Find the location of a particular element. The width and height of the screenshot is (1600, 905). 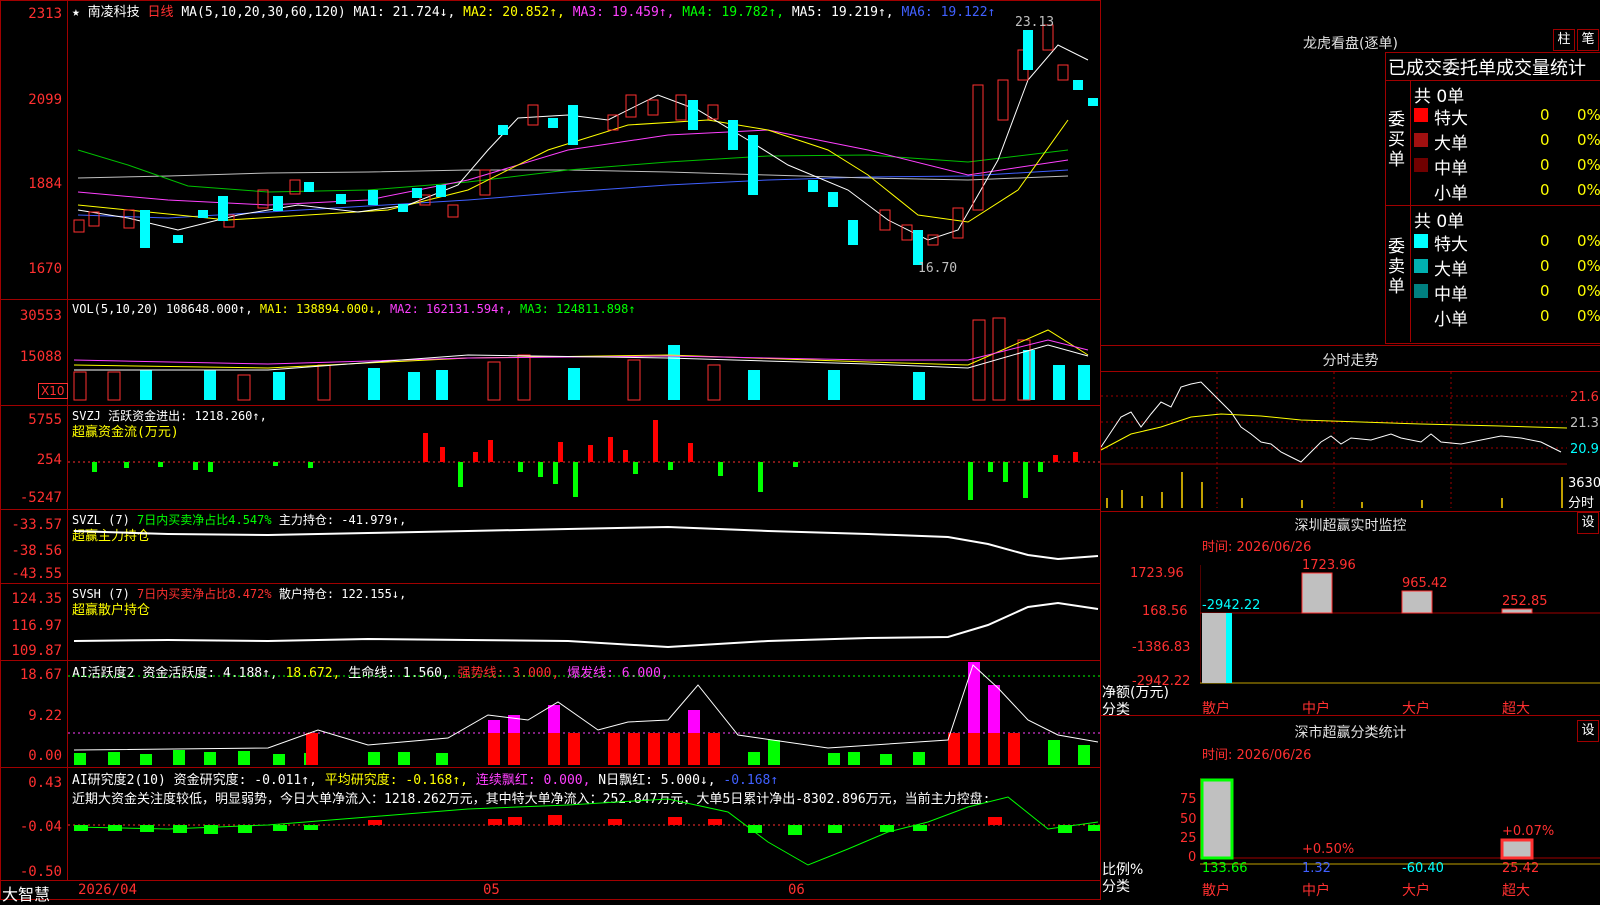

app-brand: 大智慧 is located at coordinates (26, 894).